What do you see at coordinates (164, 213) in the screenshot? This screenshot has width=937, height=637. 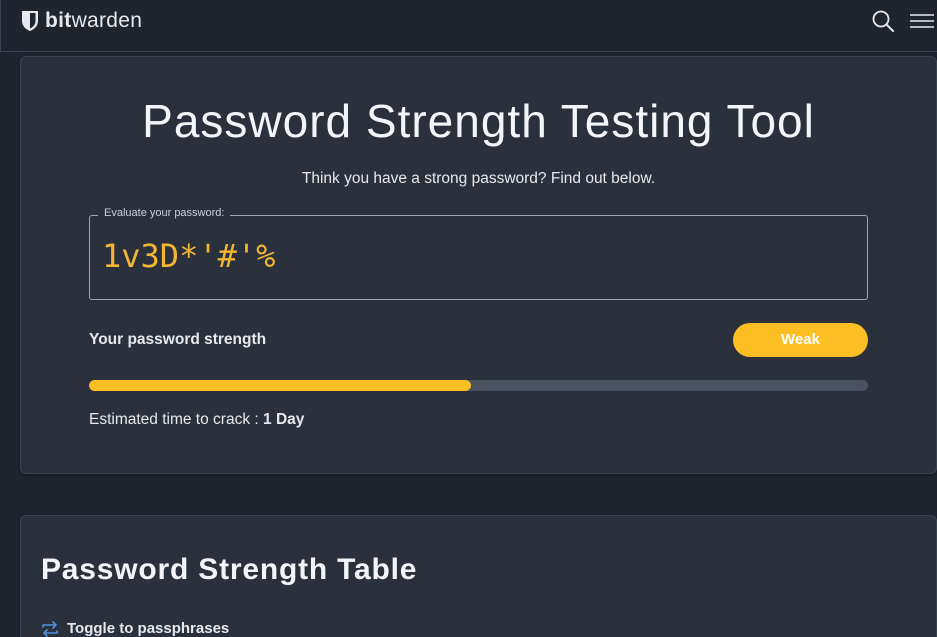 I see `password-field-label: Evaluate your password:` at bounding box center [164, 213].